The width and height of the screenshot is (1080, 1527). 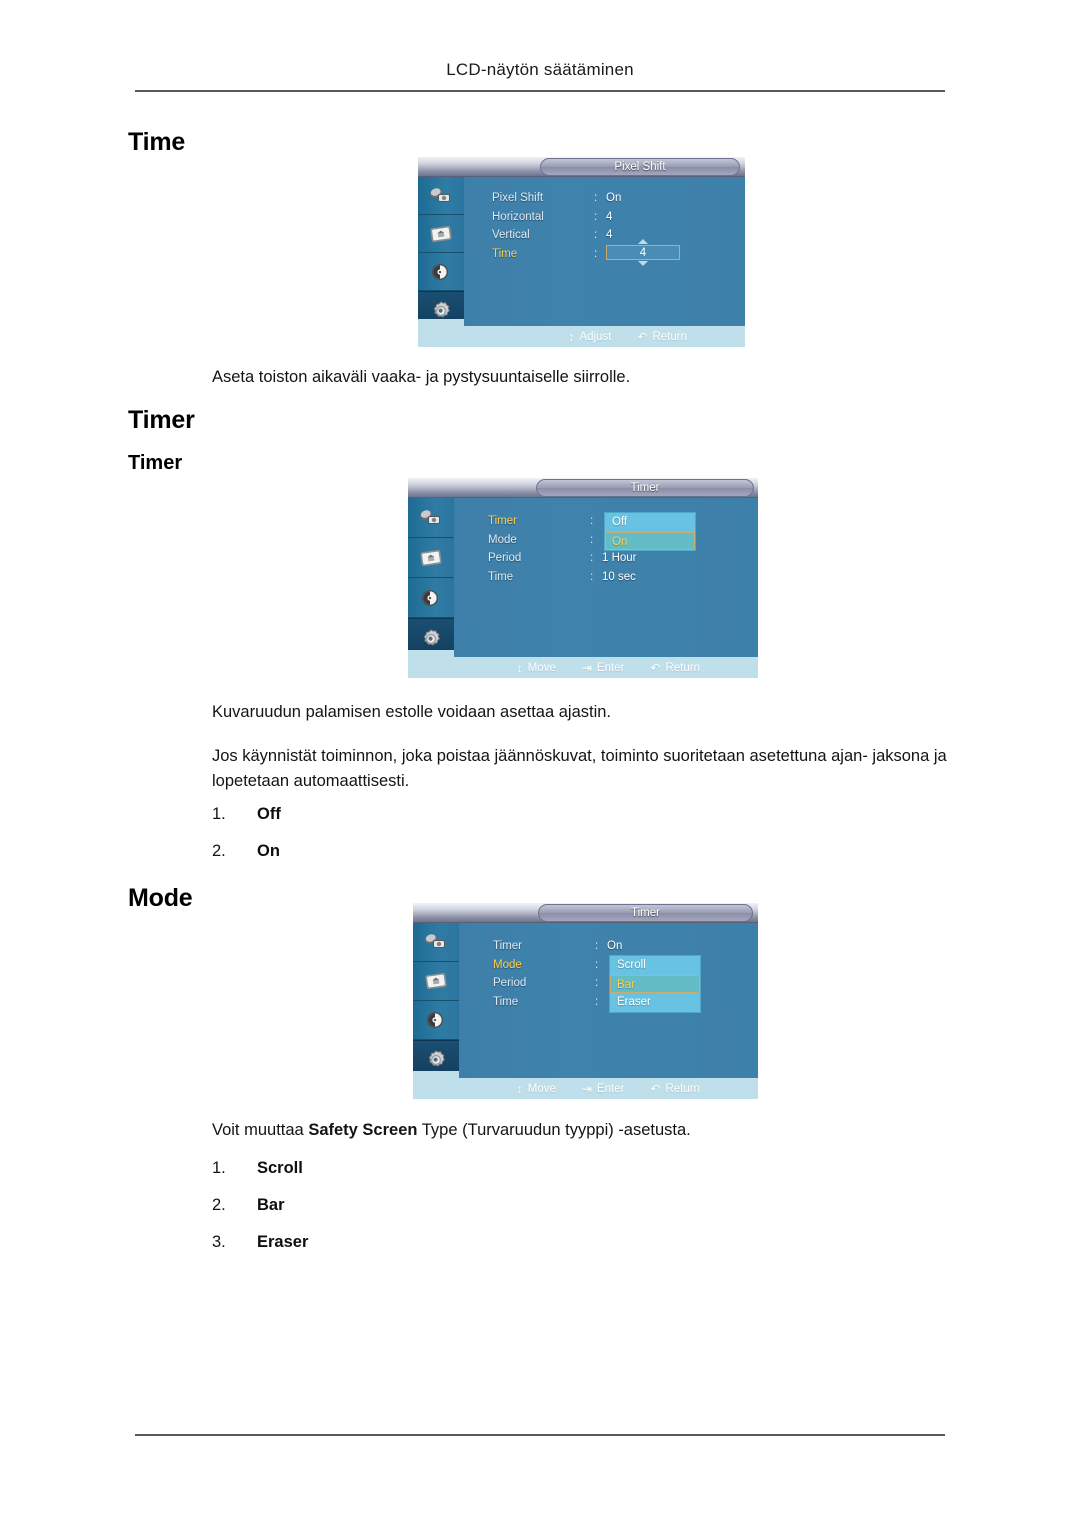 I want to click on osd-row-label: Horizontal, so click(x=518, y=216).